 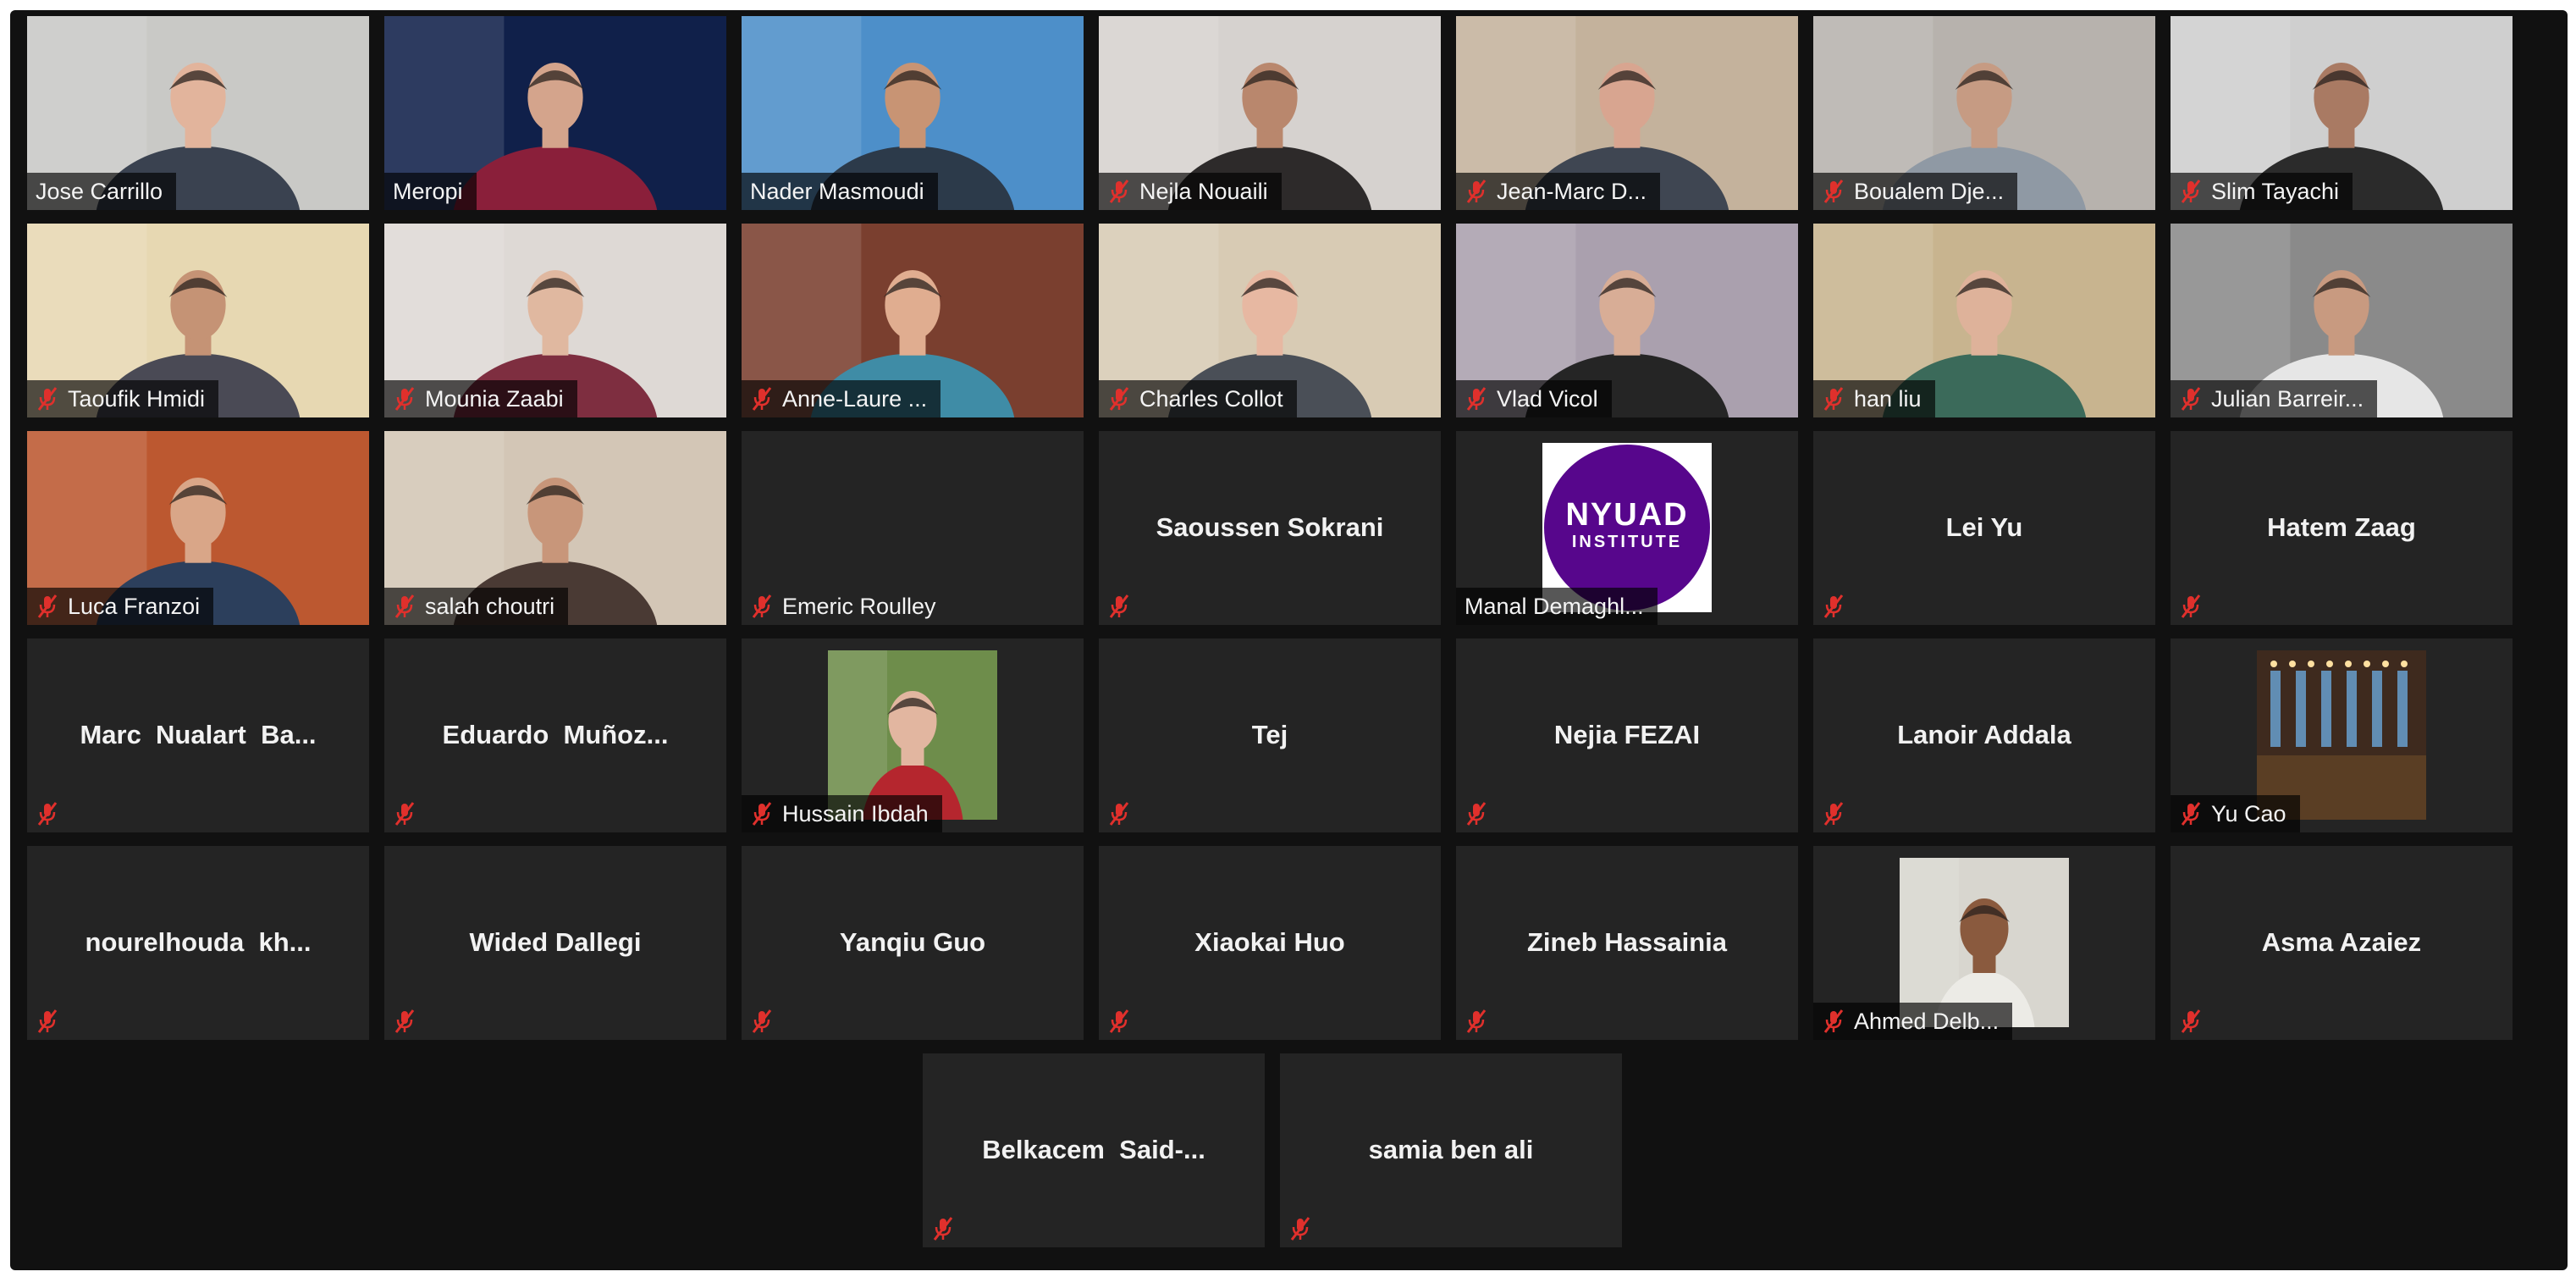 What do you see at coordinates (2342, 113) in the screenshot?
I see `participant-tile: Slim Tayachi` at bounding box center [2342, 113].